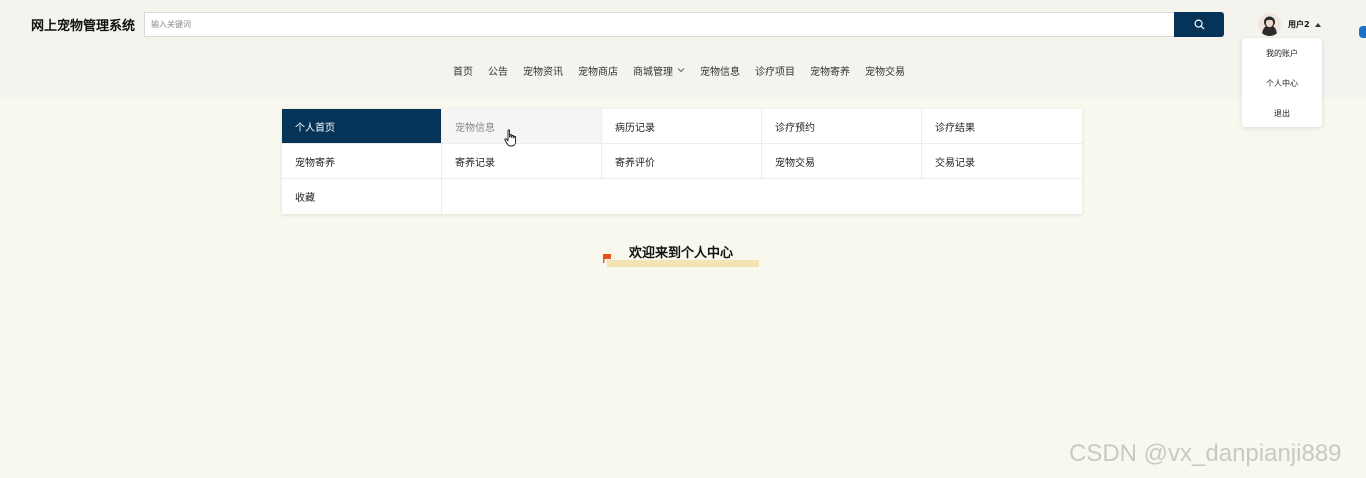 Image resolution: width=1366 pixels, height=478 pixels. Describe the element at coordinates (775, 70) in the screenshot. I see `nav-item-treatment: 诊疗项目` at that location.